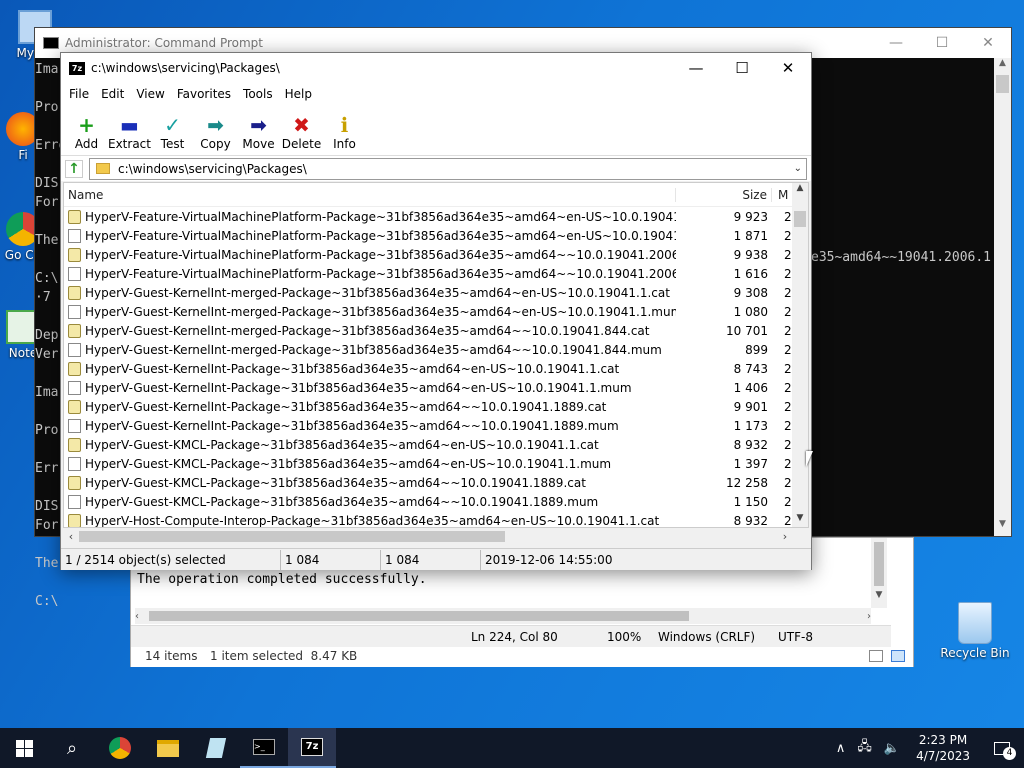  I want to click on toolbar-button-label: Test, so click(172, 144).